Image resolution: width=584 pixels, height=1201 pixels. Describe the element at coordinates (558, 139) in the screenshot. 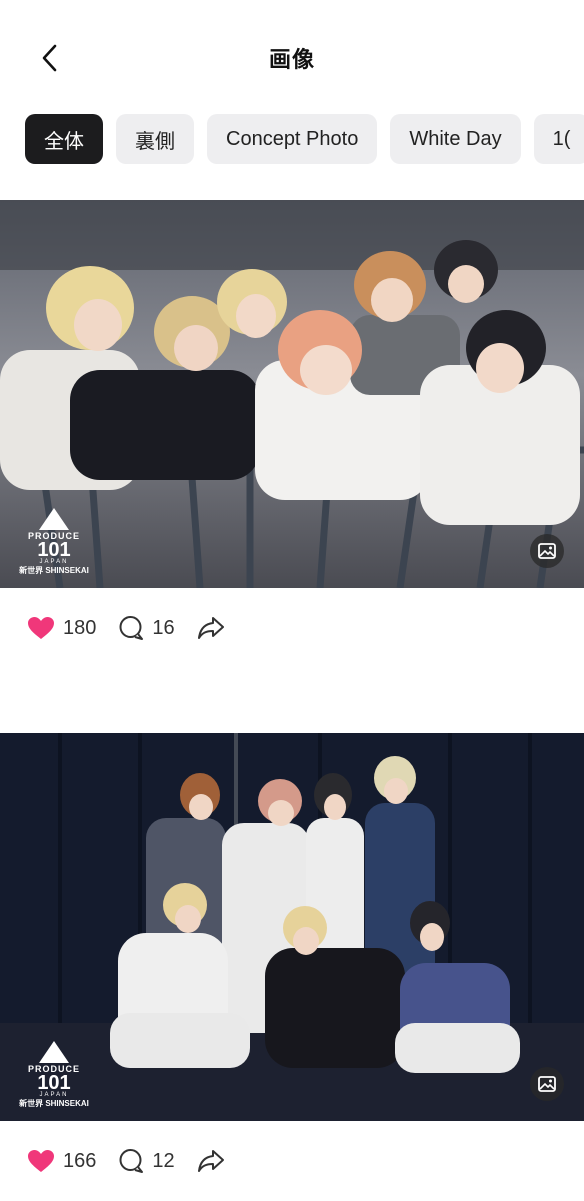

I see `tab-more: 1(` at that location.